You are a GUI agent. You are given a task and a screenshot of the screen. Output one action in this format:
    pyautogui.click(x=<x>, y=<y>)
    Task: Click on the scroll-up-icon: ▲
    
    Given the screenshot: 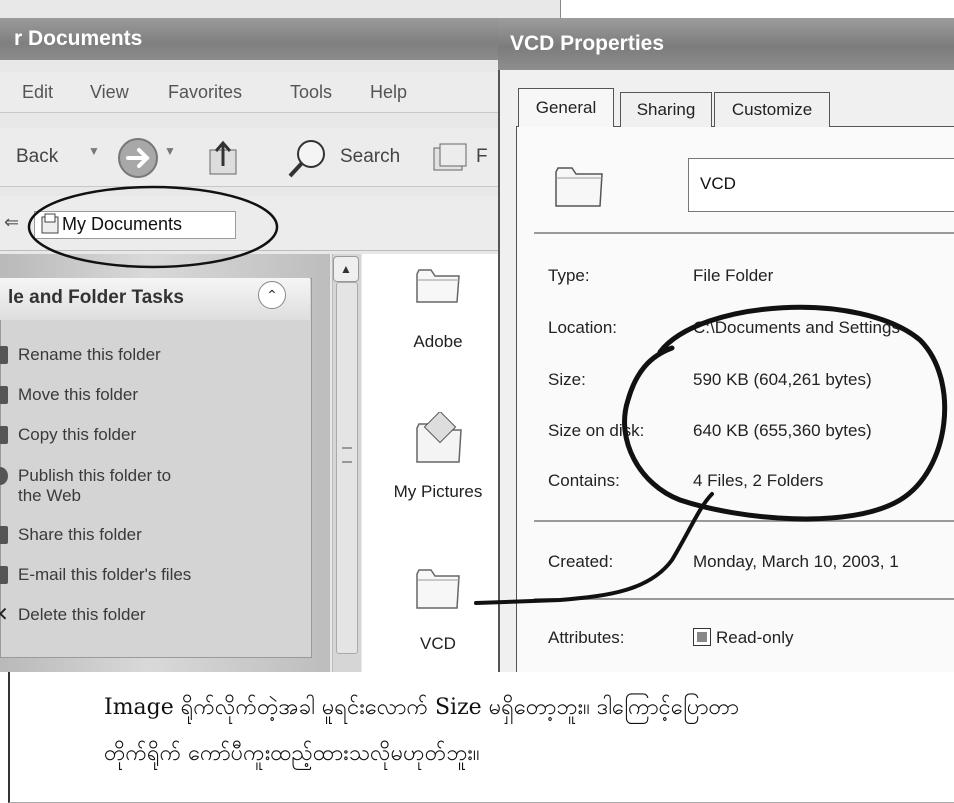 What is the action you would take?
    pyautogui.click(x=346, y=269)
    